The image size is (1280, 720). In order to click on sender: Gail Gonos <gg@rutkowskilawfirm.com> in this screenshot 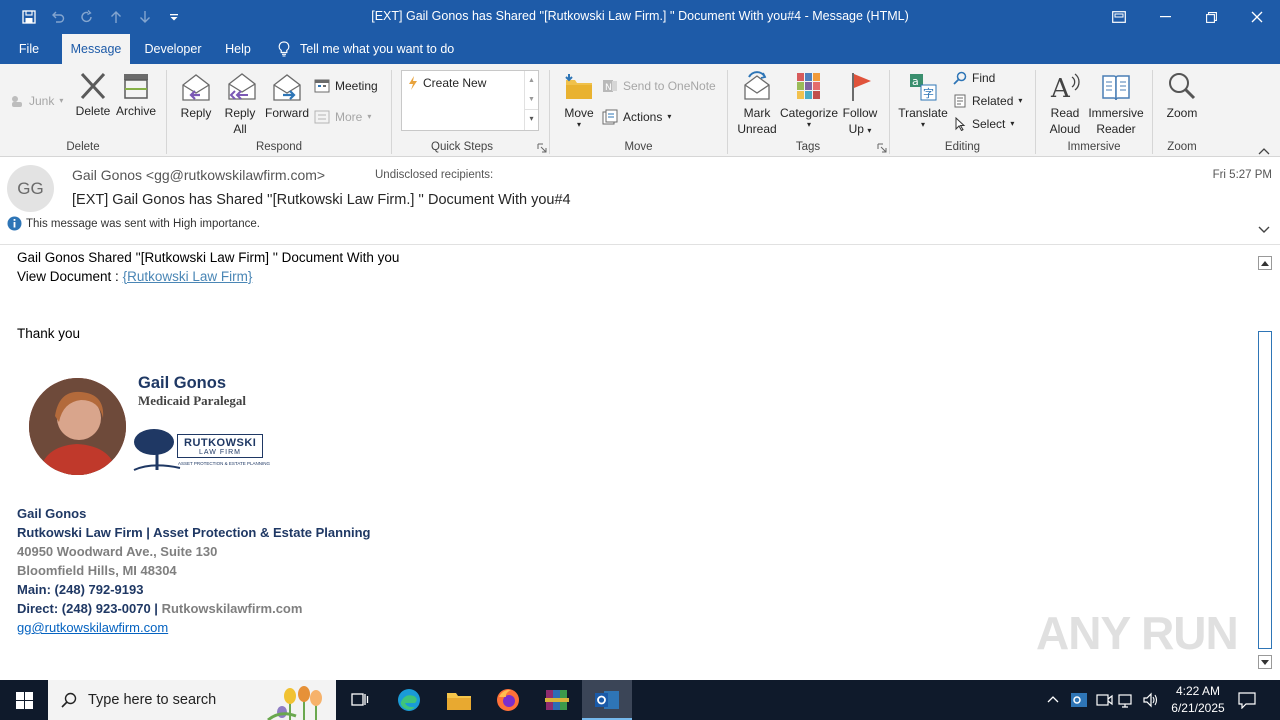, I will do `click(198, 175)`.